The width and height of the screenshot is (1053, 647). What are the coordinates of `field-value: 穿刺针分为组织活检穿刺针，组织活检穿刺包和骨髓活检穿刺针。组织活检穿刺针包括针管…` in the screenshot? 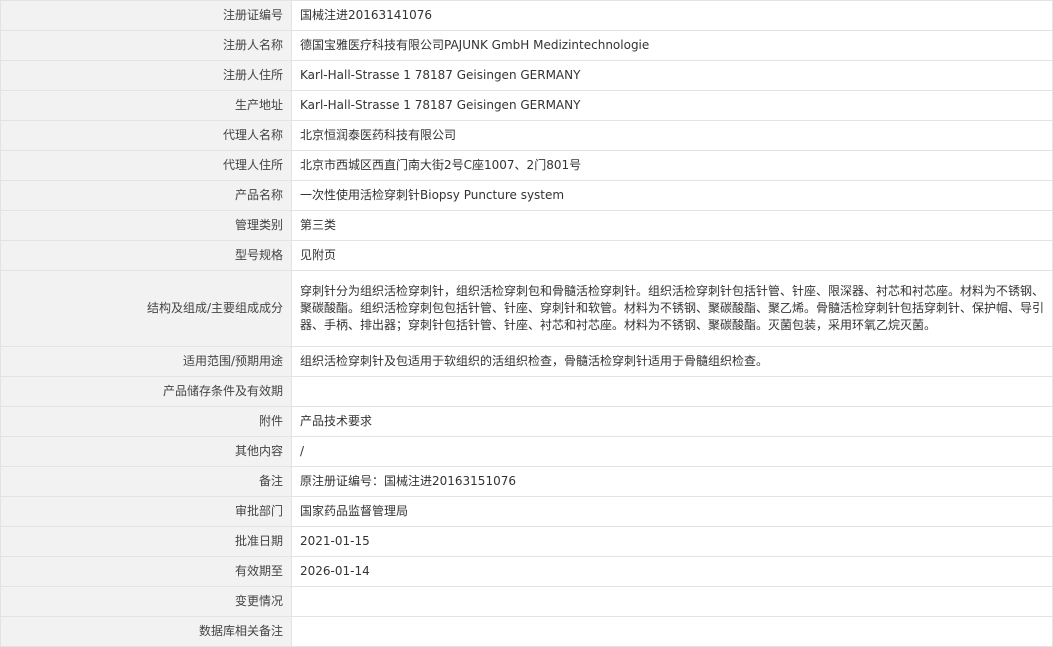 It's located at (672, 308).